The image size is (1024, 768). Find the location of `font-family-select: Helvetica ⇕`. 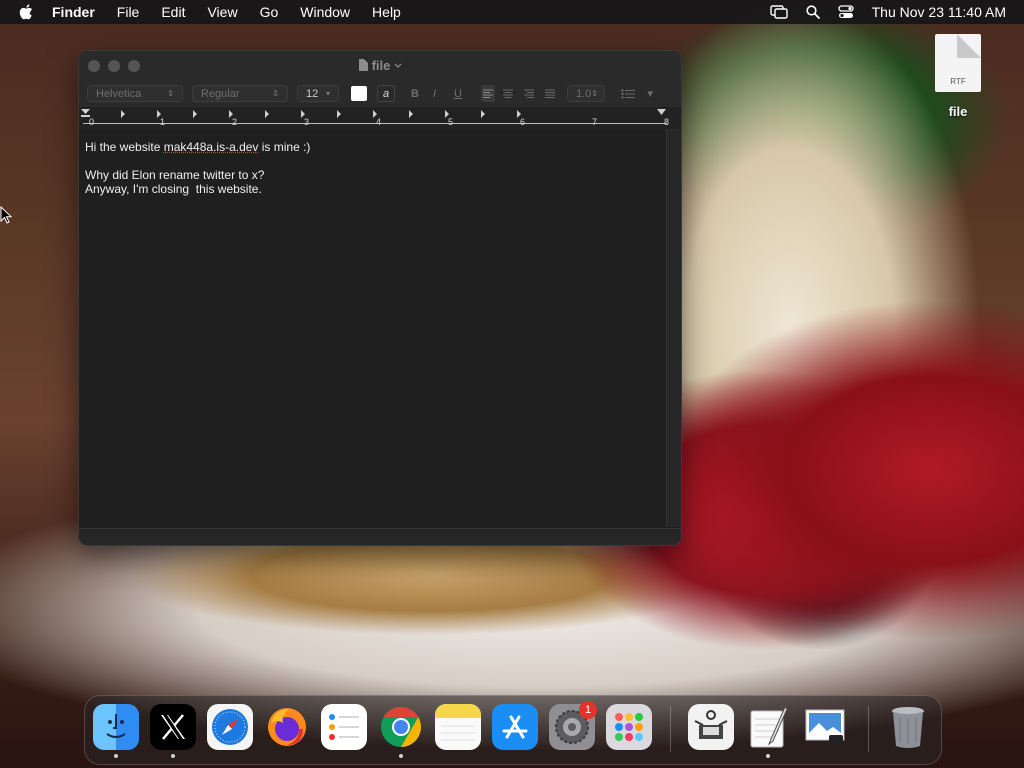

font-family-select: Helvetica ⇕ is located at coordinates (135, 93).